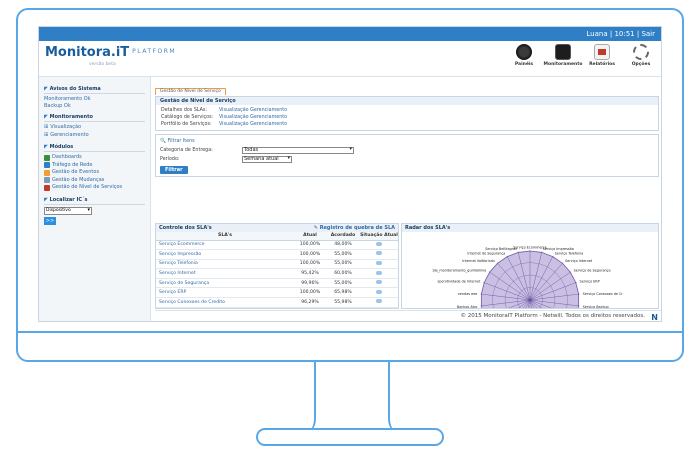 This screenshot has height=465, width=700. I want to click on sla-name: Serviço Internet, so click(225, 273).